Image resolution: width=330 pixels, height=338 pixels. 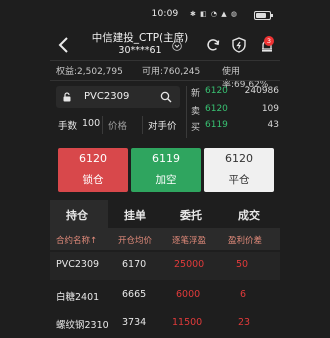 I want to click on quote-bid-label: 买, so click(x=196, y=128).